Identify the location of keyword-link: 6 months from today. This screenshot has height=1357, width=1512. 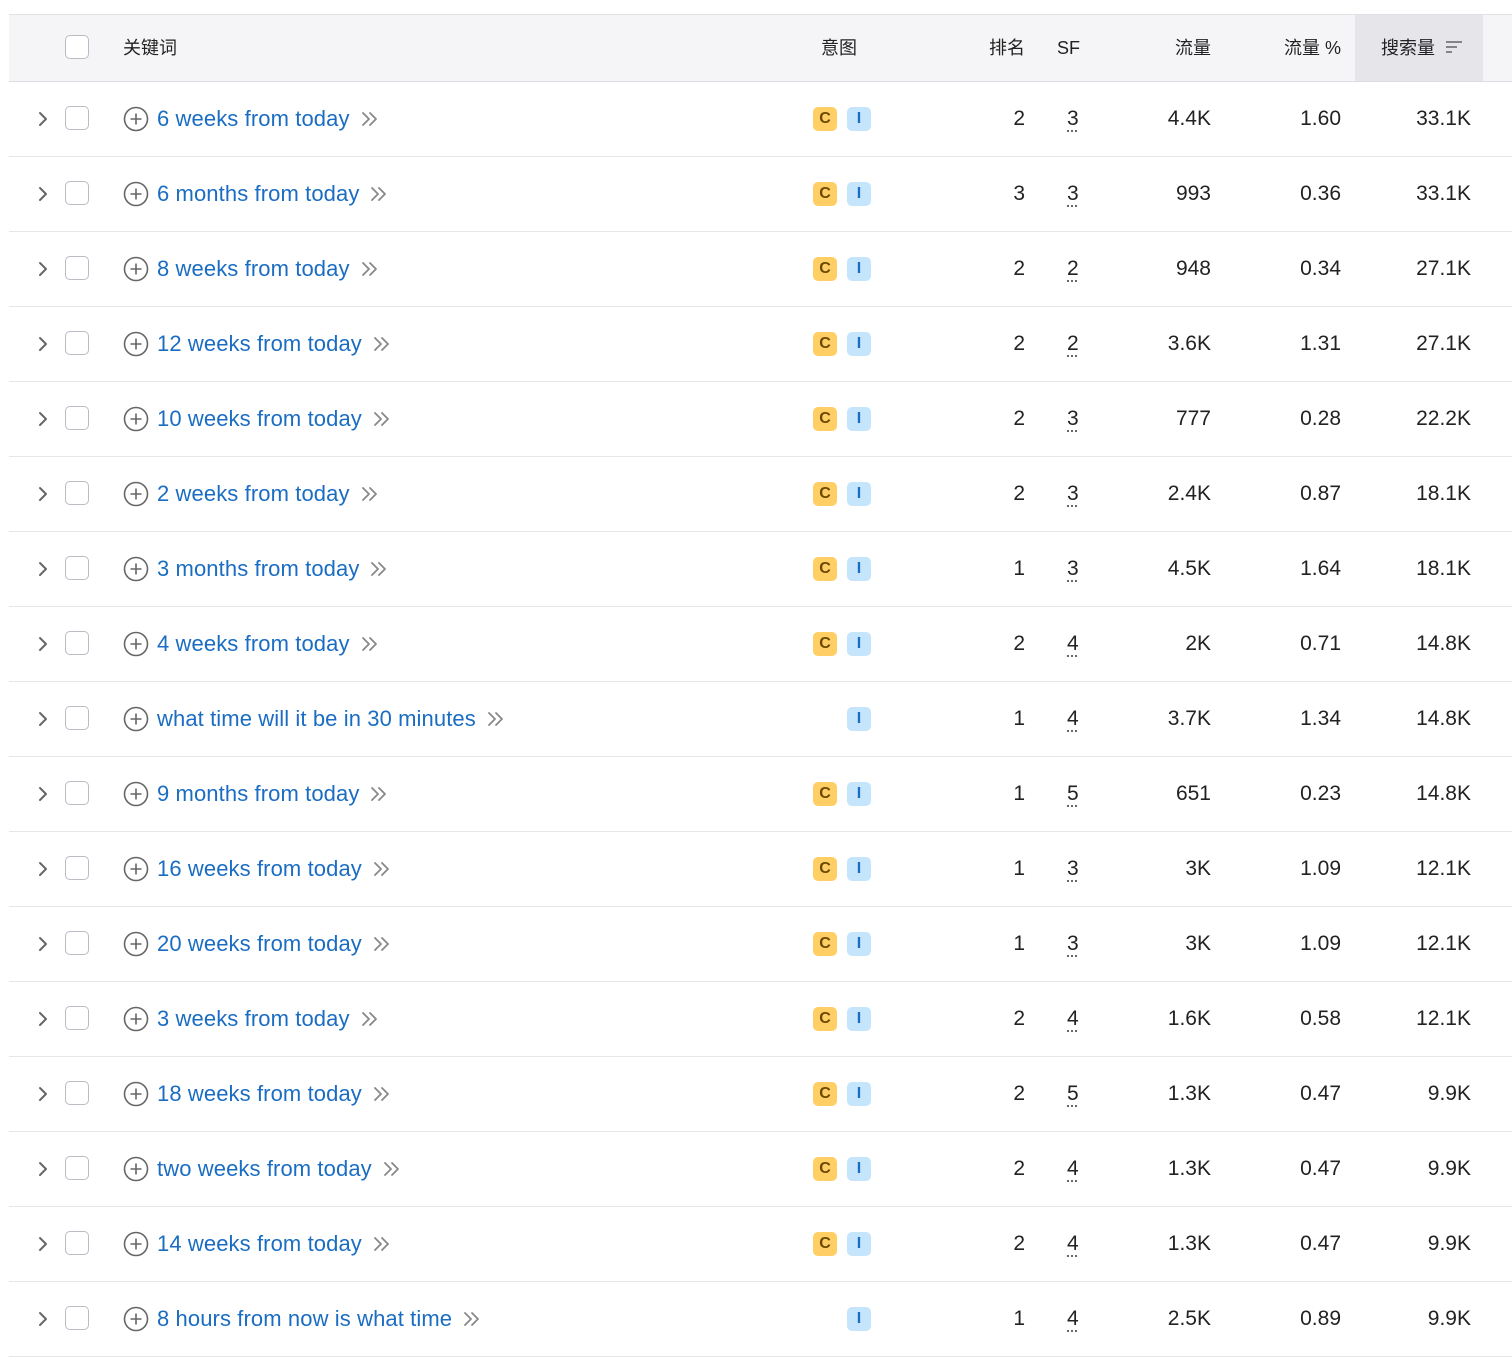
(258, 194).